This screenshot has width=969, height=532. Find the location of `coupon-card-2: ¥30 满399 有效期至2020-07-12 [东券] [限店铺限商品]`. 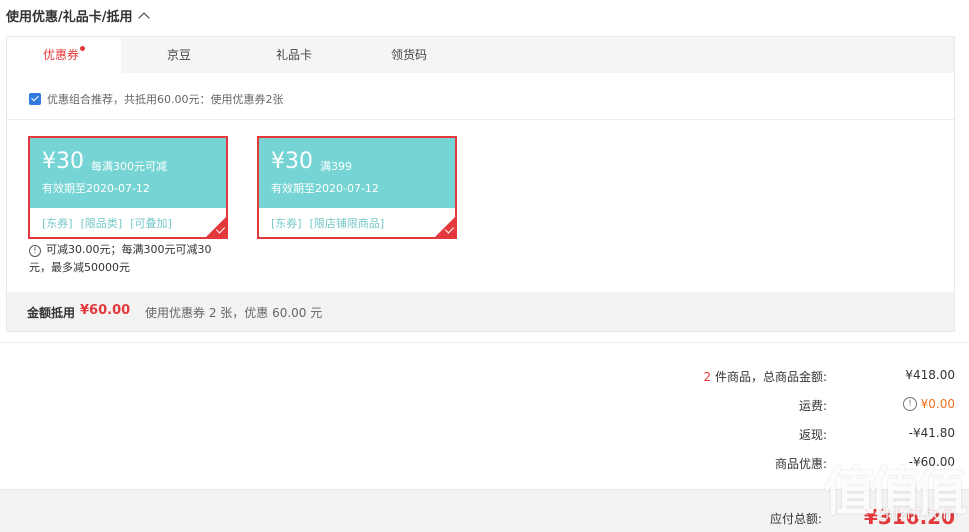

coupon-card-2: ¥30 满399 有效期至2020-07-12 [东券] [限店铺限商品] is located at coordinates (357, 187).